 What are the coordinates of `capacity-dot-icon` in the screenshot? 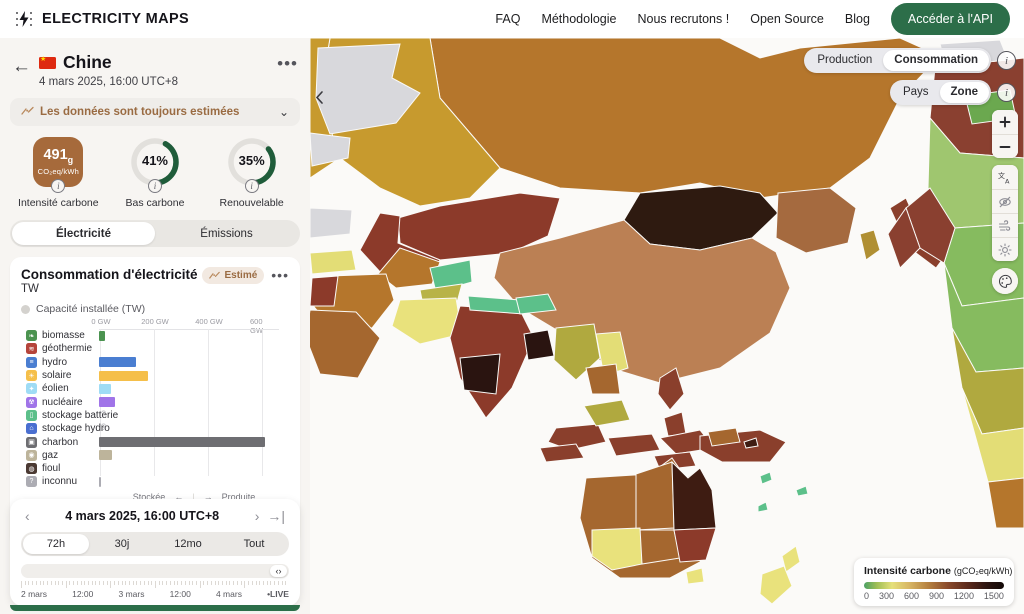 It's located at (25, 309).